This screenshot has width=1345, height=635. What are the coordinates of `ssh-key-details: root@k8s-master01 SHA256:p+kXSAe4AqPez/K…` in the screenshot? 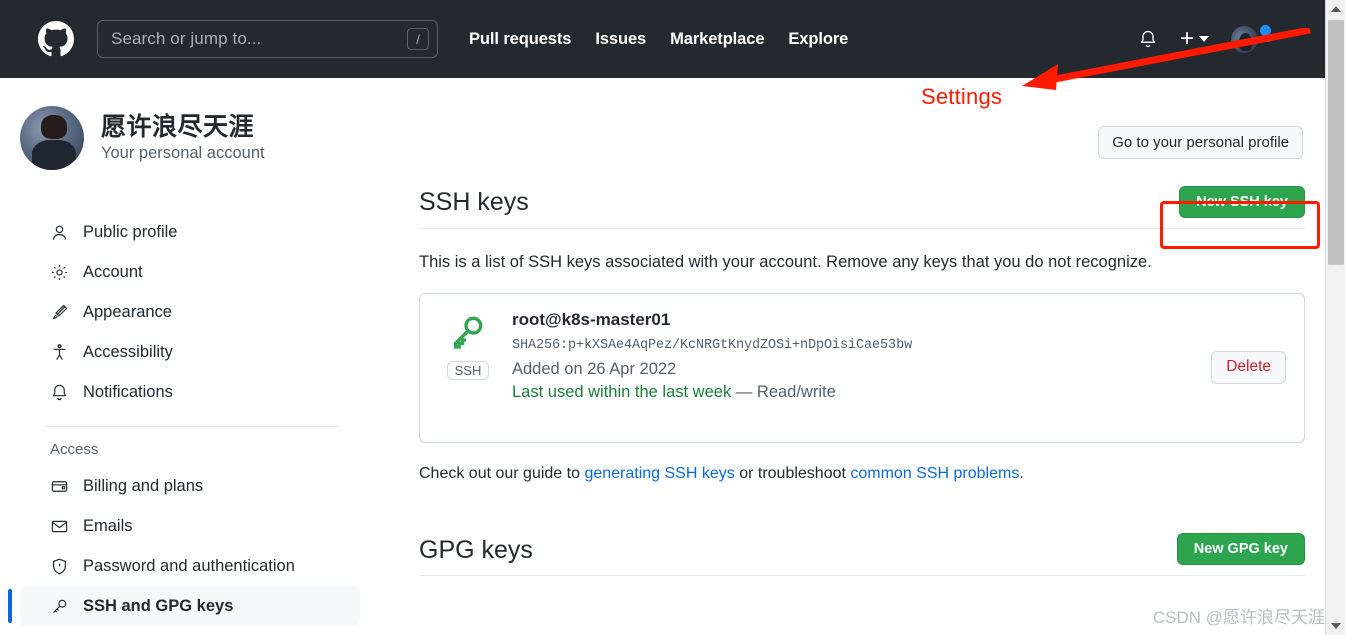 It's located at (855, 355).